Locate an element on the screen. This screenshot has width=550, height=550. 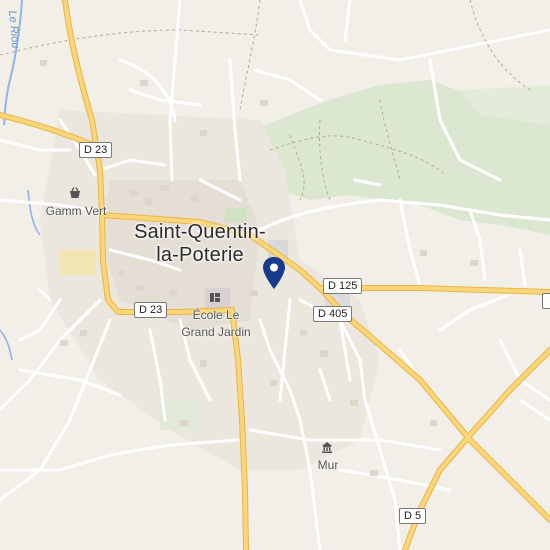
town-label: Saint-Quentin- la-Poterie is located at coordinates (200, 244).